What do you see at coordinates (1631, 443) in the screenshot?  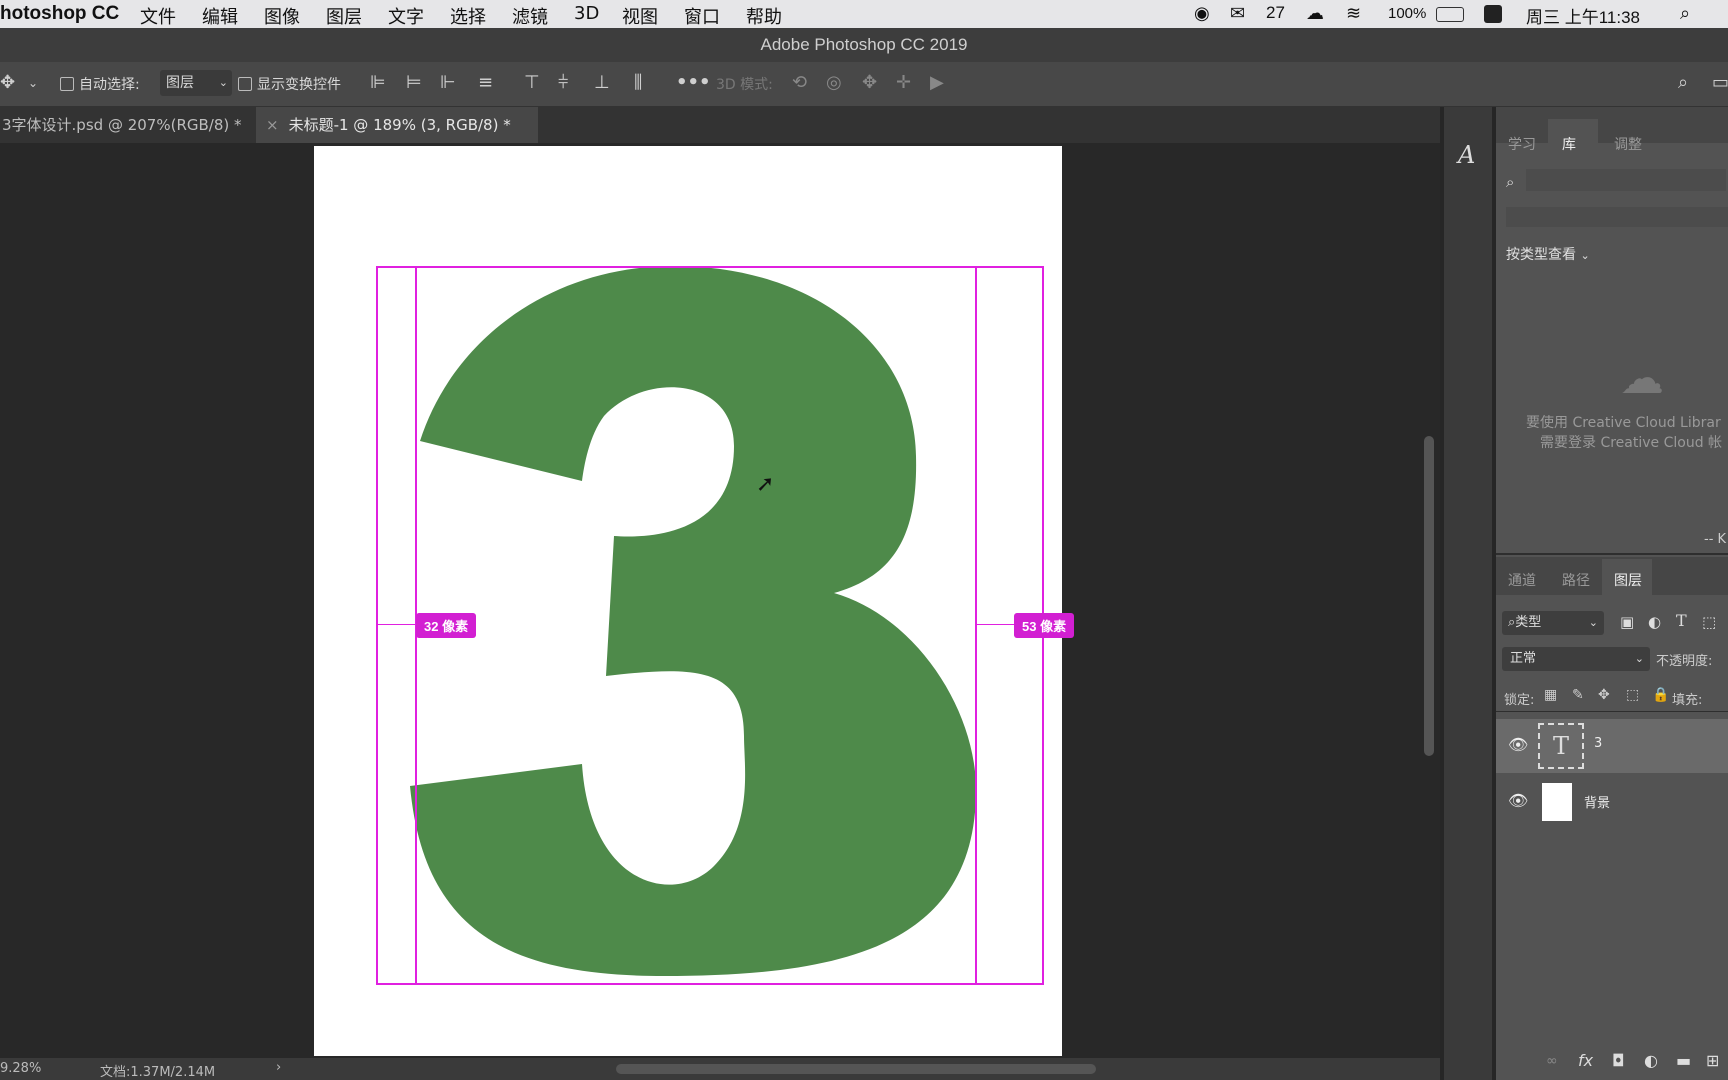 I see `library-message-line2: 需要登录 Creative Cloud 帐` at bounding box center [1631, 443].